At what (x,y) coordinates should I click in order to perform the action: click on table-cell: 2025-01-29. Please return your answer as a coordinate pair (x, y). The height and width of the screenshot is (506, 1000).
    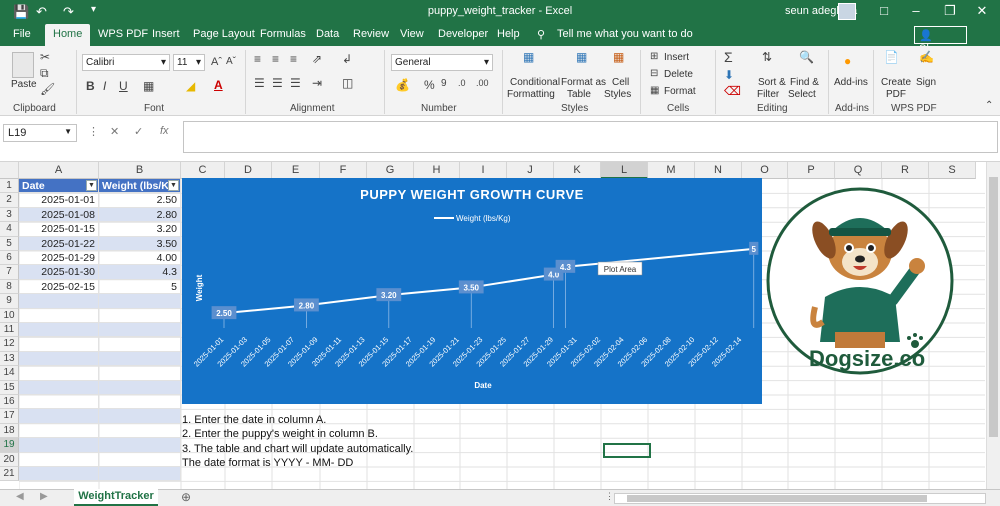
    Looking at the image, I should click on (59, 258).